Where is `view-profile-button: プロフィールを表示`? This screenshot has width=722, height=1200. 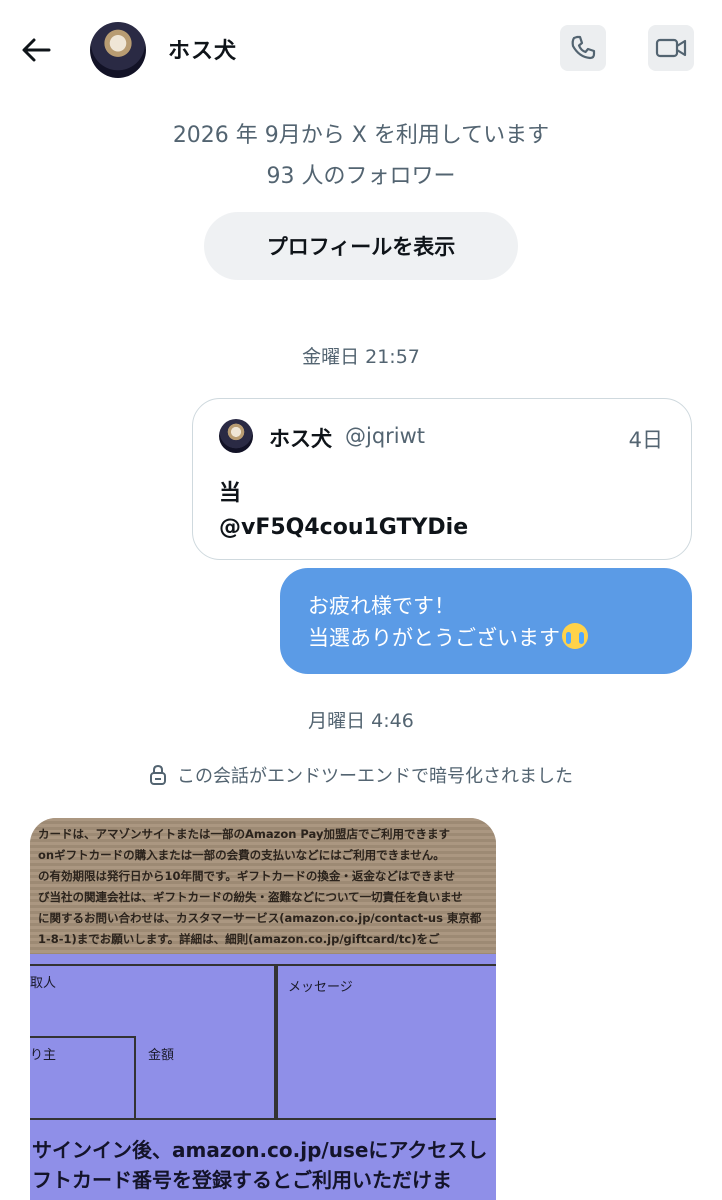 view-profile-button: プロフィールを表示 is located at coordinates (361, 246).